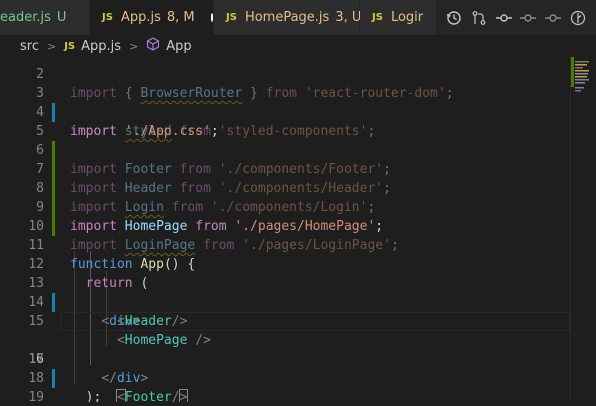  I want to click on tab-label: HomePage.js, so click(287, 17).